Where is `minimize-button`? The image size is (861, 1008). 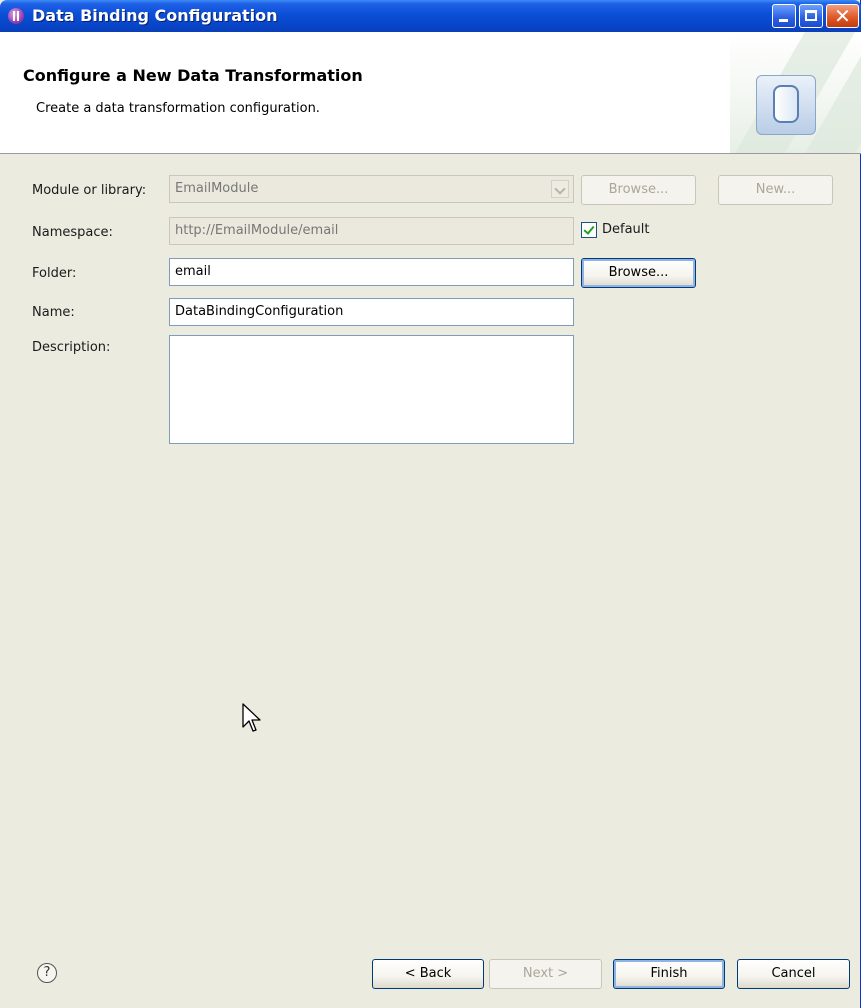 minimize-button is located at coordinates (784, 16).